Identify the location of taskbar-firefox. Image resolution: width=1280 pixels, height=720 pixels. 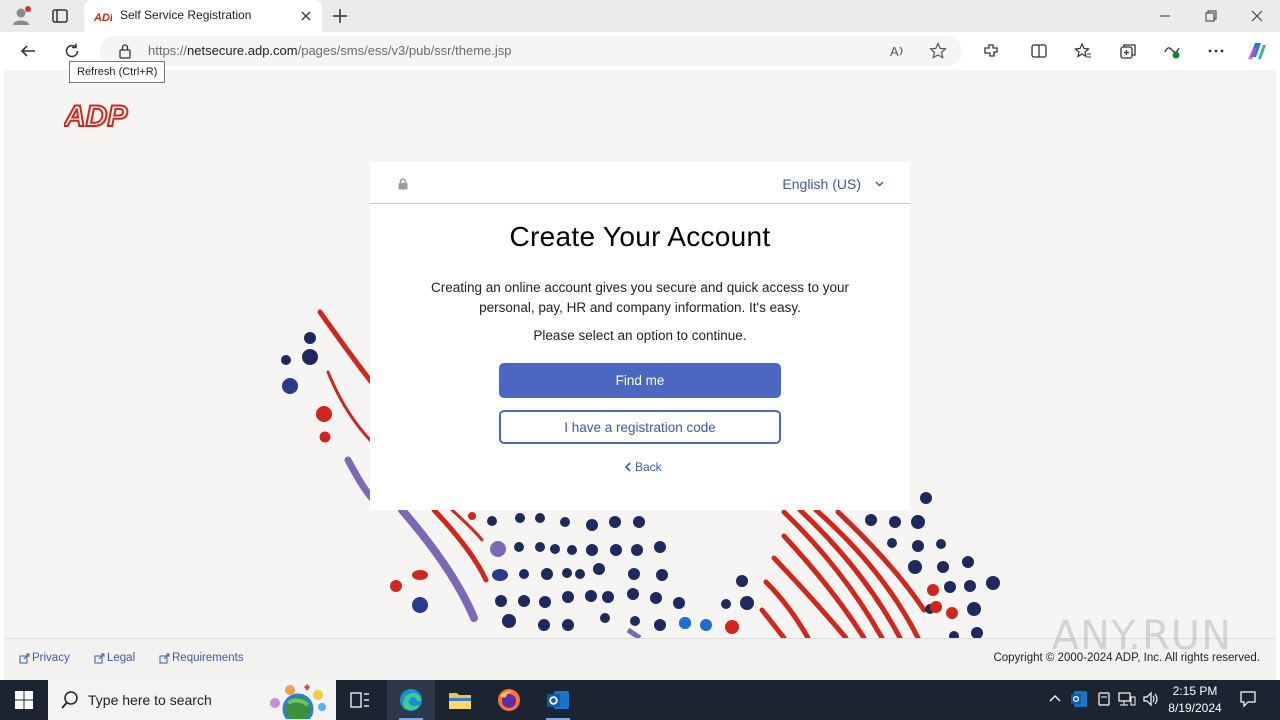
(509, 700).